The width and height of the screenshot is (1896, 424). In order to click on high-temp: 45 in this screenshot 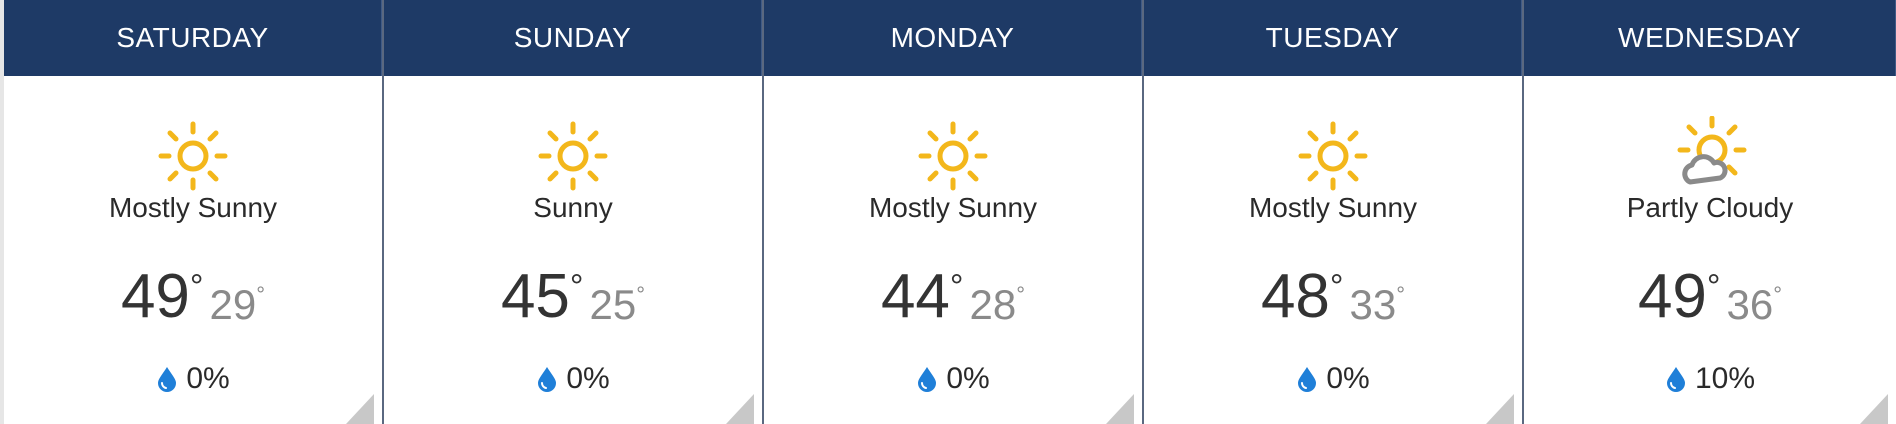, I will do `click(535, 296)`.